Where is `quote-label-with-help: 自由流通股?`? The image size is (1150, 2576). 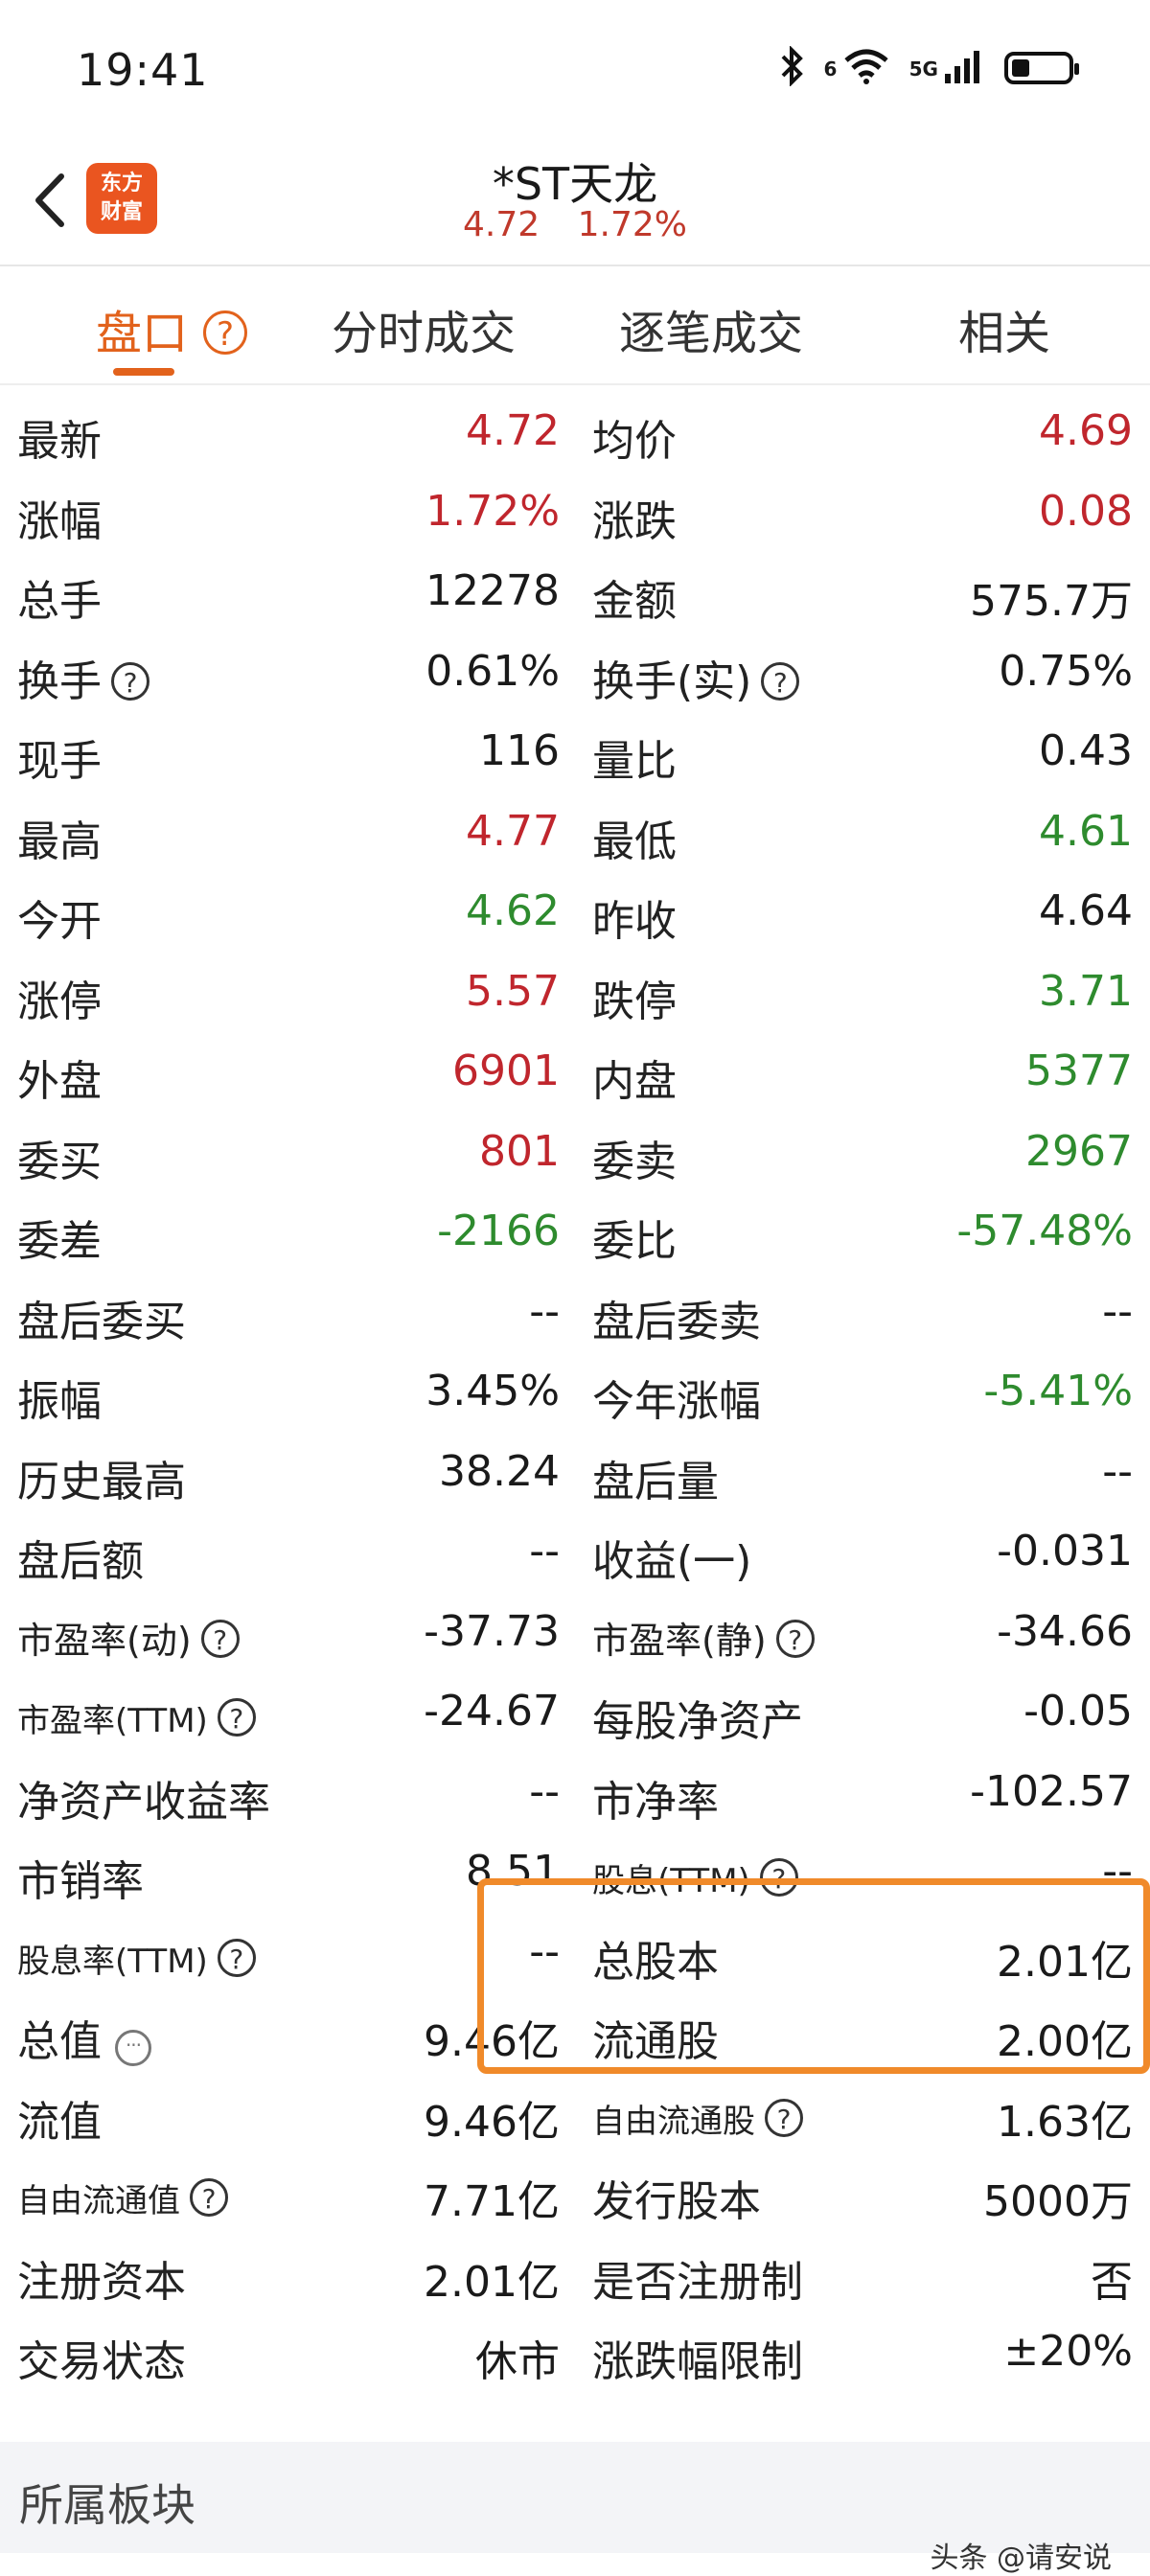 quote-label-with-help: 自由流通股? is located at coordinates (697, 2118).